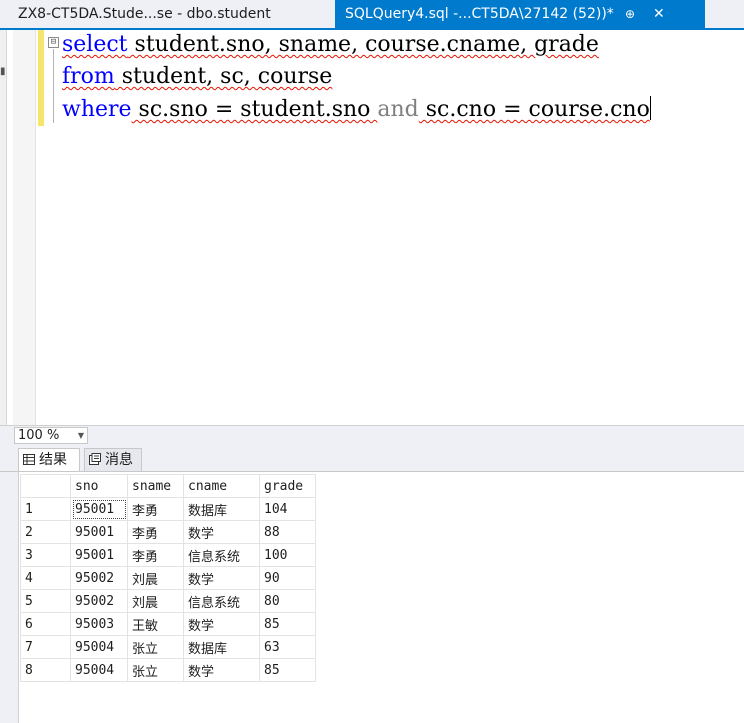 The height and width of the screenshot is (723, 744). I want to click on cell-grade: 104, so click(287, 509).